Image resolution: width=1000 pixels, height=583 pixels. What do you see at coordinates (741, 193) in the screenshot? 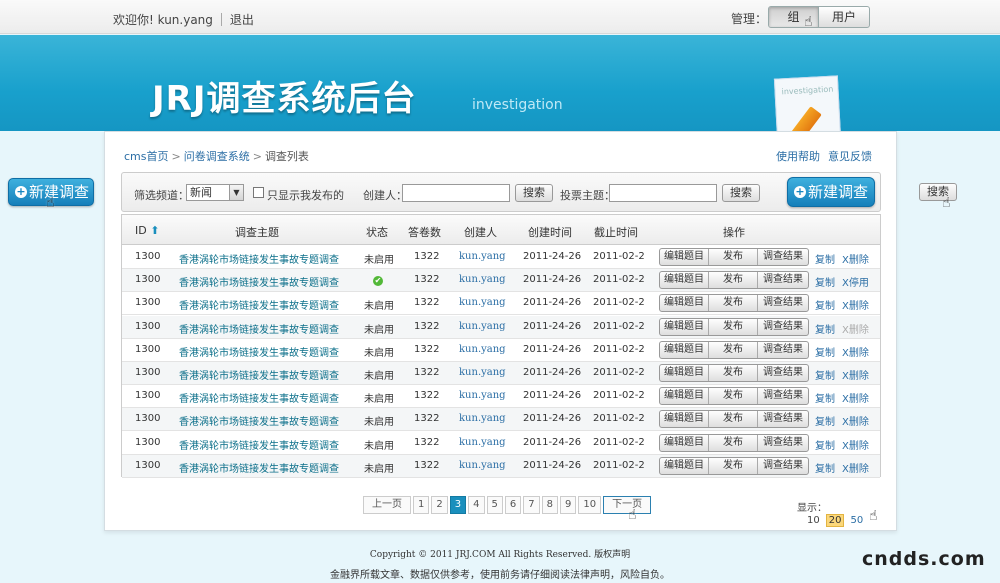
I see `subject-search-button: 搜索` at bounding box center [741, 193].